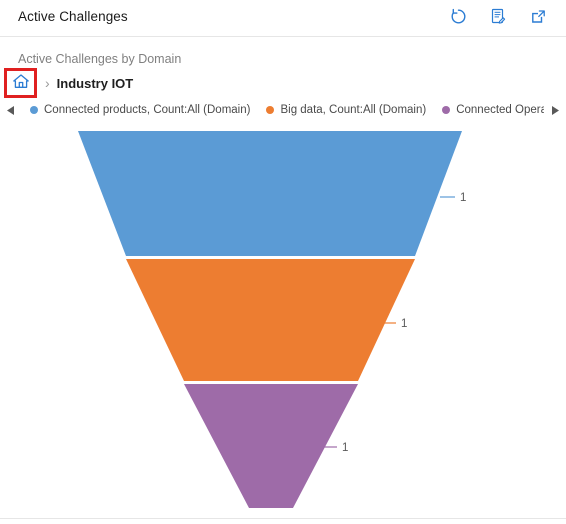 This screenshot has width=566, height=524. I want to click on legend-prev-arrow-icon, so click(11, 110).